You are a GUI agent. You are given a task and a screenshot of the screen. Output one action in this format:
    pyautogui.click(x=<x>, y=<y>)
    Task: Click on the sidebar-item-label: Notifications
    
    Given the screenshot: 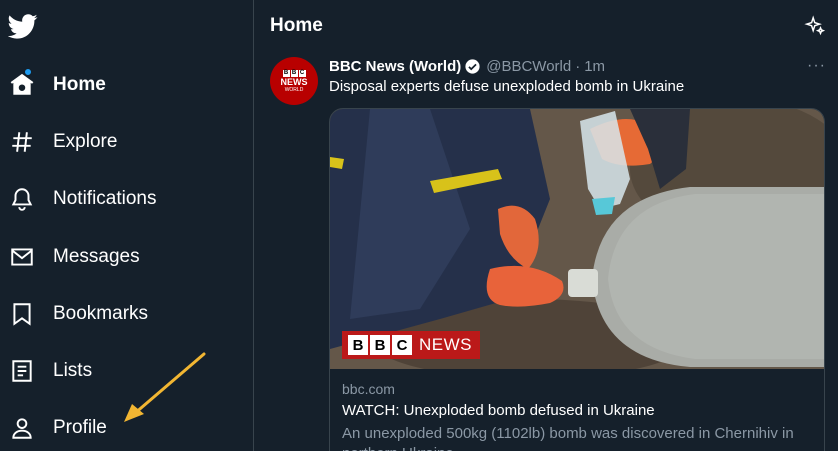 What is the action you would take?
    pyautogui.click(x=105, y=198)
    